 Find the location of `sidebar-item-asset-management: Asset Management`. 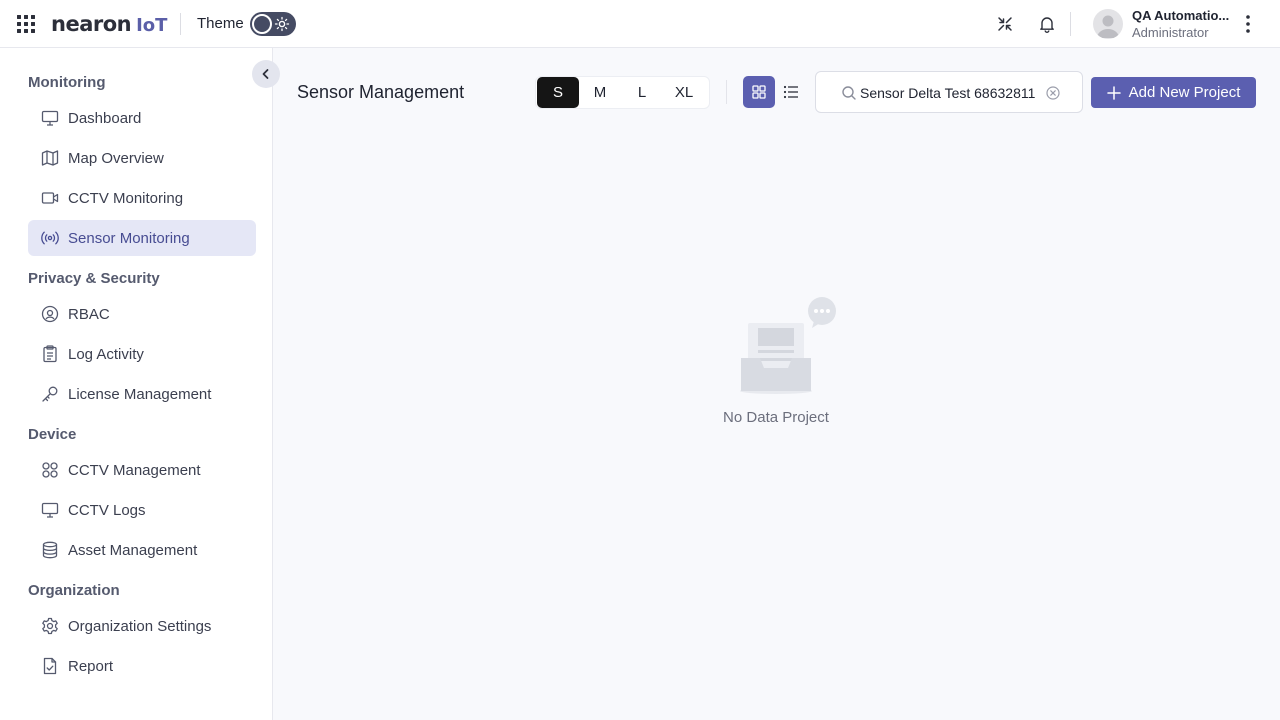

sidebar-item-asset-management: Asset Management is located at coordinates (142, 550).